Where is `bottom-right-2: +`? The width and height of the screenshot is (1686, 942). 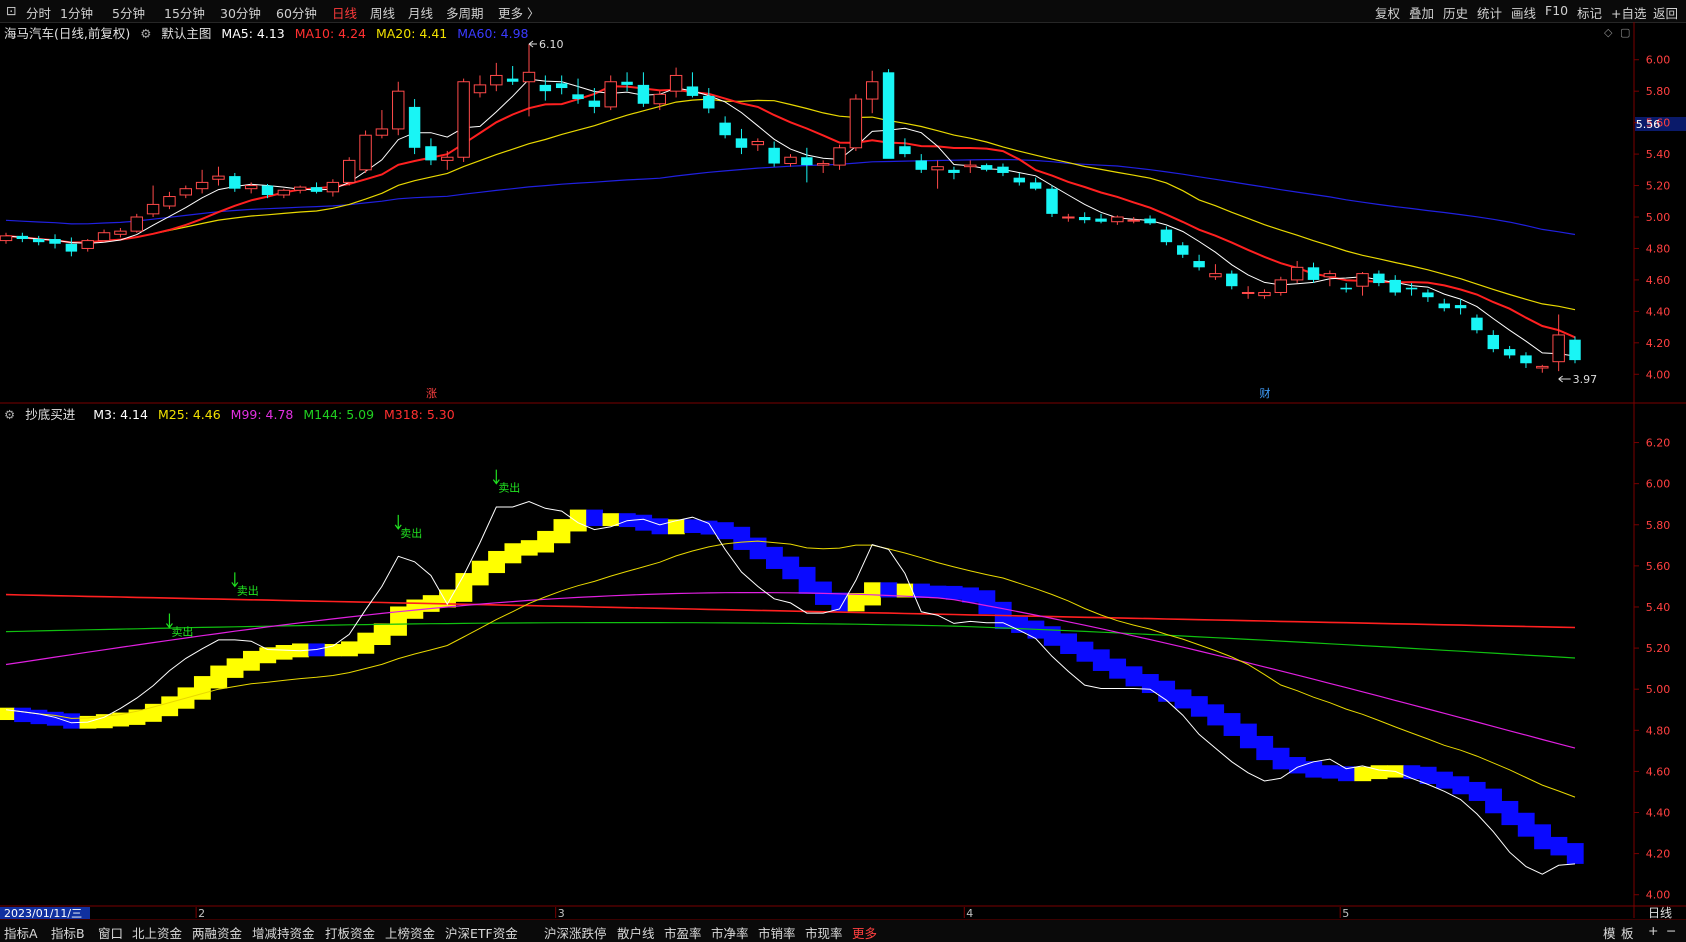
bottom-right-2: + is located at coordinates (1653, 930).